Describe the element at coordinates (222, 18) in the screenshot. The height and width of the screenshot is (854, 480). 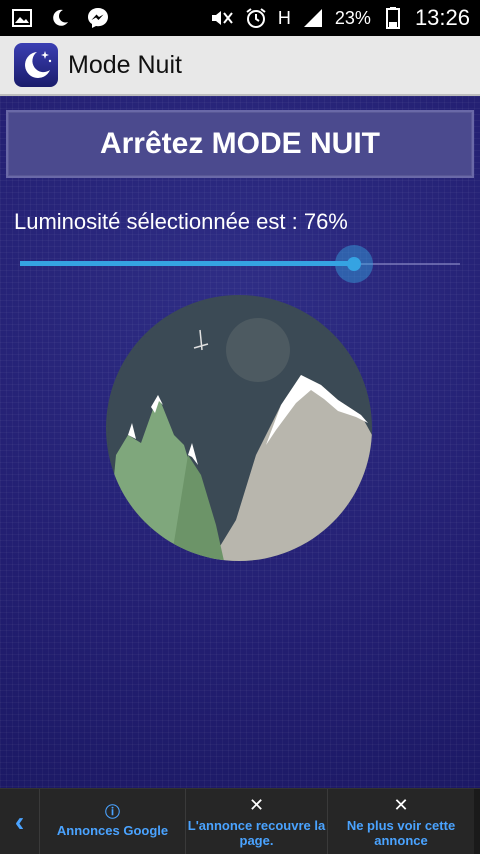
I see `mute-icon` at that location.